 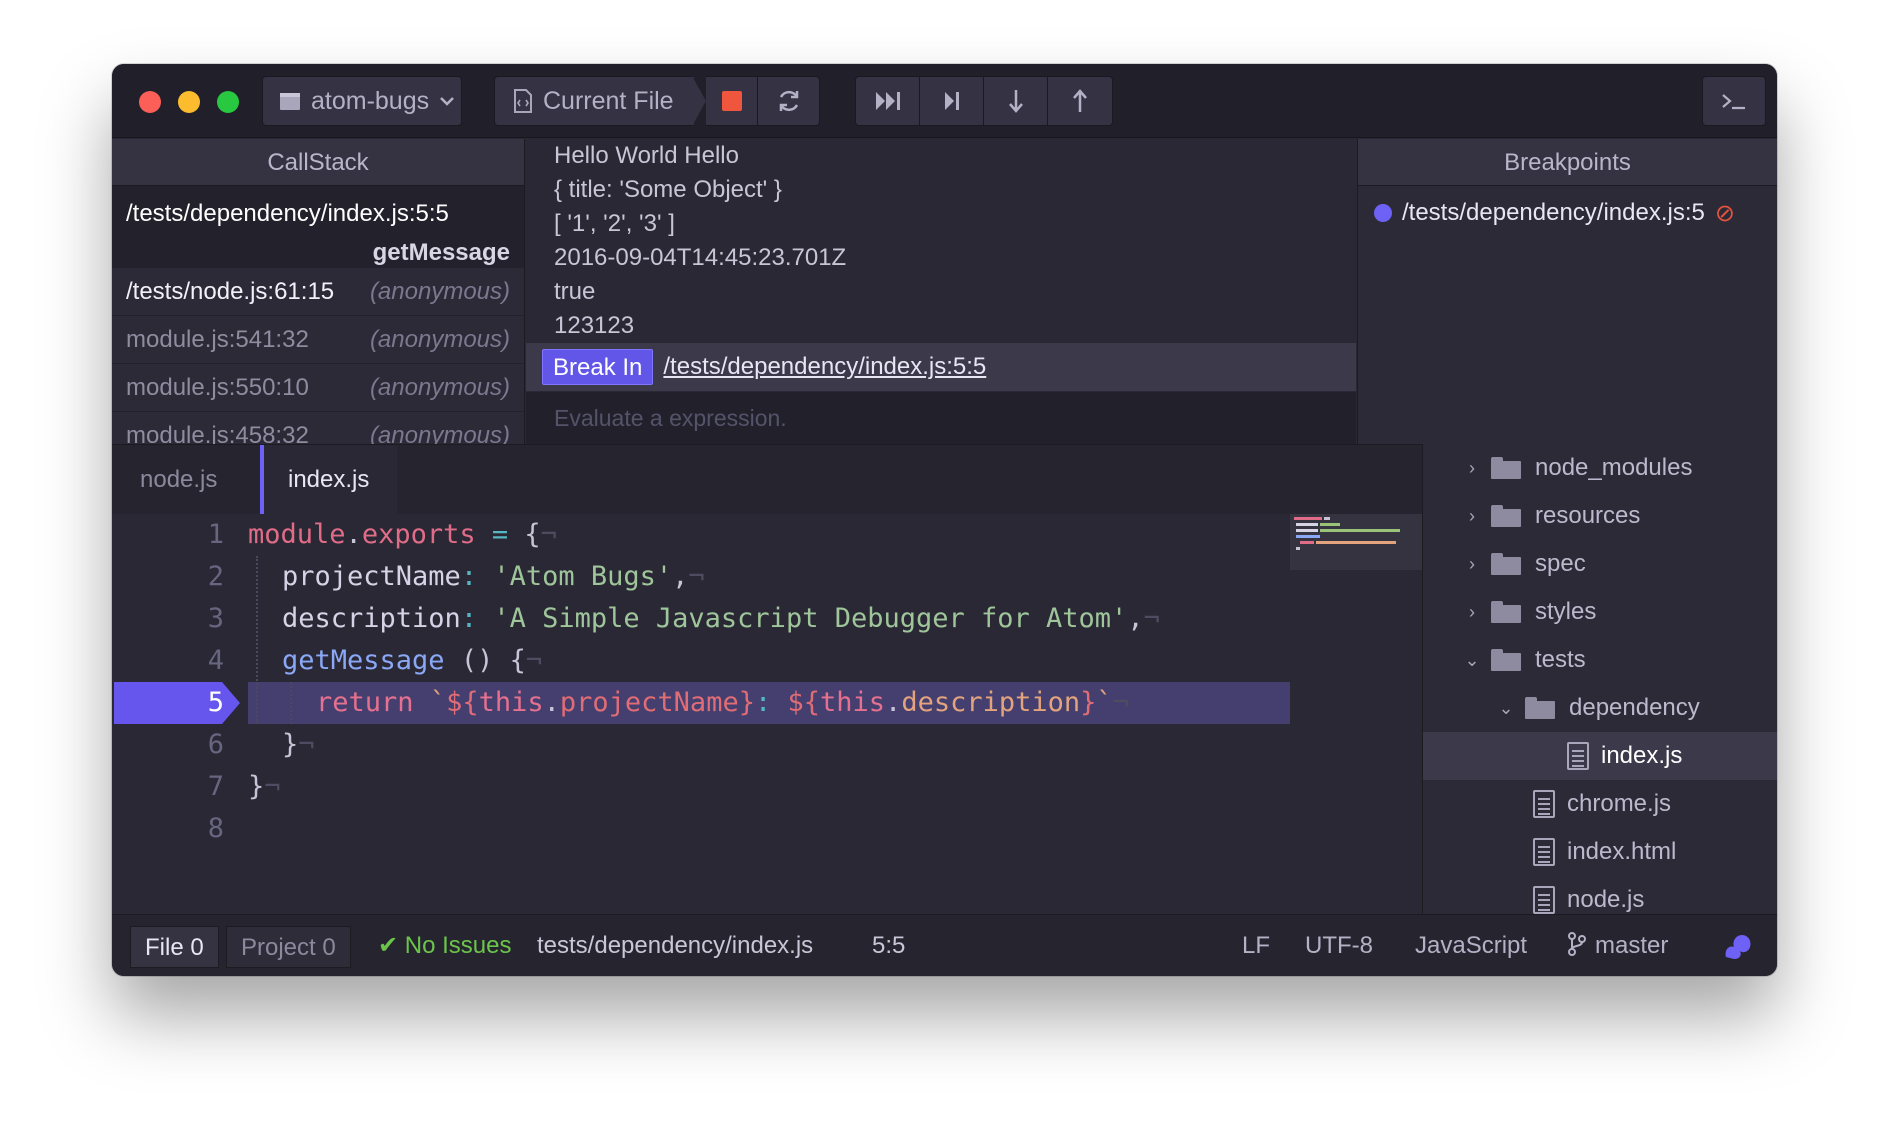 I want to click on check-icon: ✔, so click(x=388, y=945).